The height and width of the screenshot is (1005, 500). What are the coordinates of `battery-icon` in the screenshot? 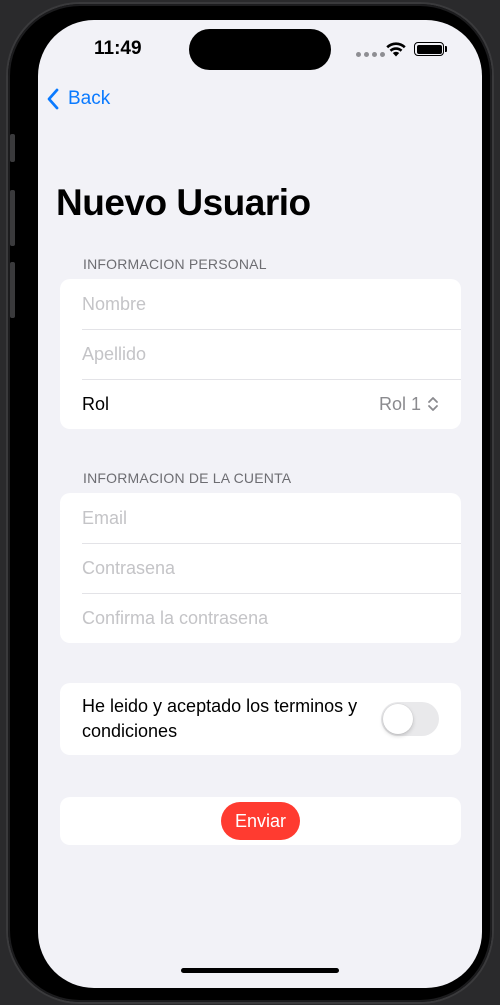 It's located at (429, 49).